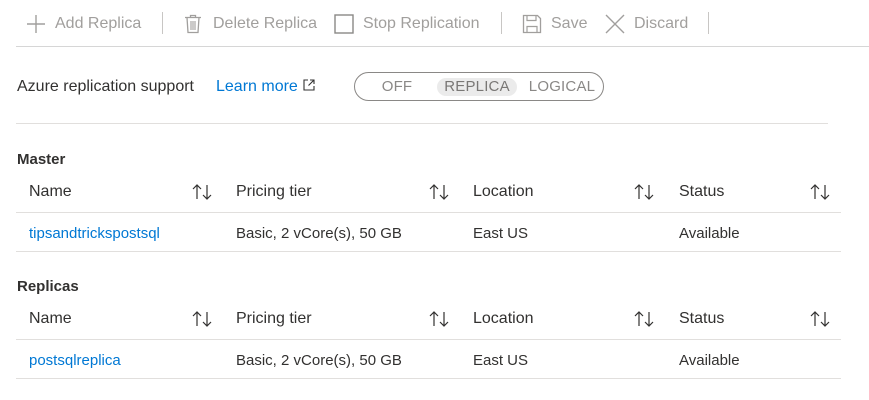  I want to click on discard-label: Discard, so click(661, 23).